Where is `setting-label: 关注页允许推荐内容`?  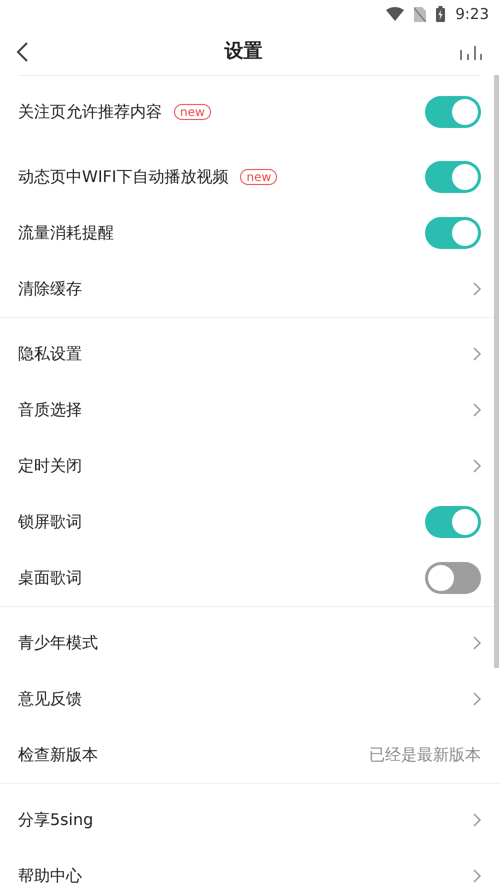
setting-label: 关注页允许推荐内容 is located at coordinates (90, 112).